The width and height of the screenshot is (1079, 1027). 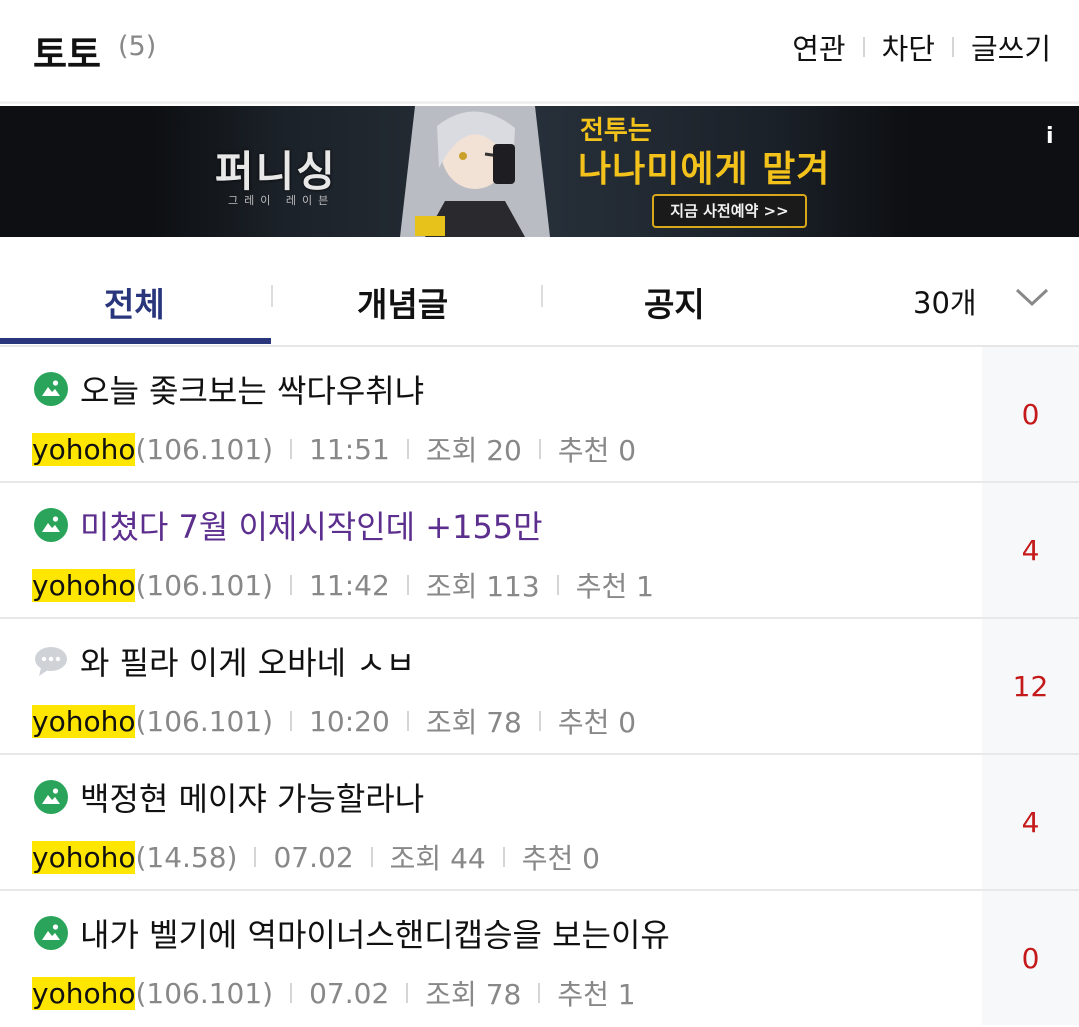 I want to click on page-size-select: 30개, so click(x=945, y=301).